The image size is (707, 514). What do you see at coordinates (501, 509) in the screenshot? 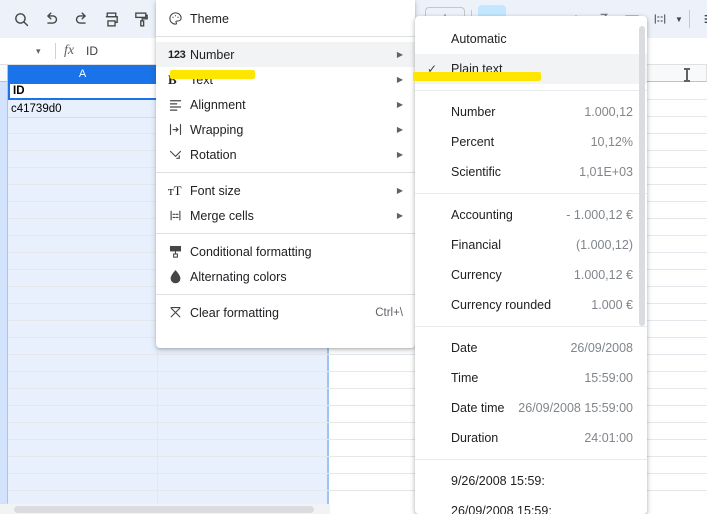
I see `submenu-item-label: 26/09/2008 15:59:` at bounding box center [501, 509].